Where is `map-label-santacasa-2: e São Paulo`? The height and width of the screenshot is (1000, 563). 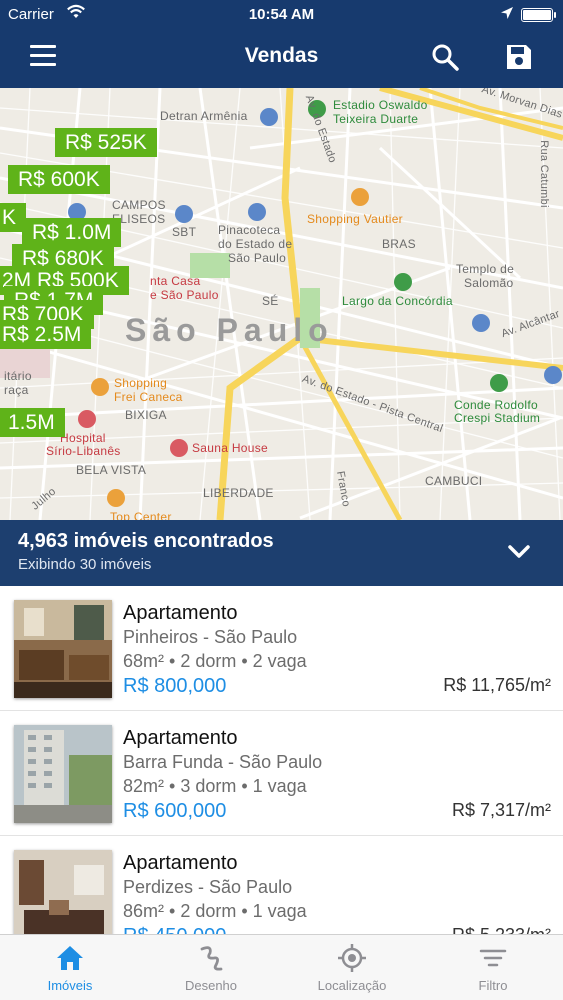
map-label-santacasa-2: e São Paulo is located at coordinates (184, 295).